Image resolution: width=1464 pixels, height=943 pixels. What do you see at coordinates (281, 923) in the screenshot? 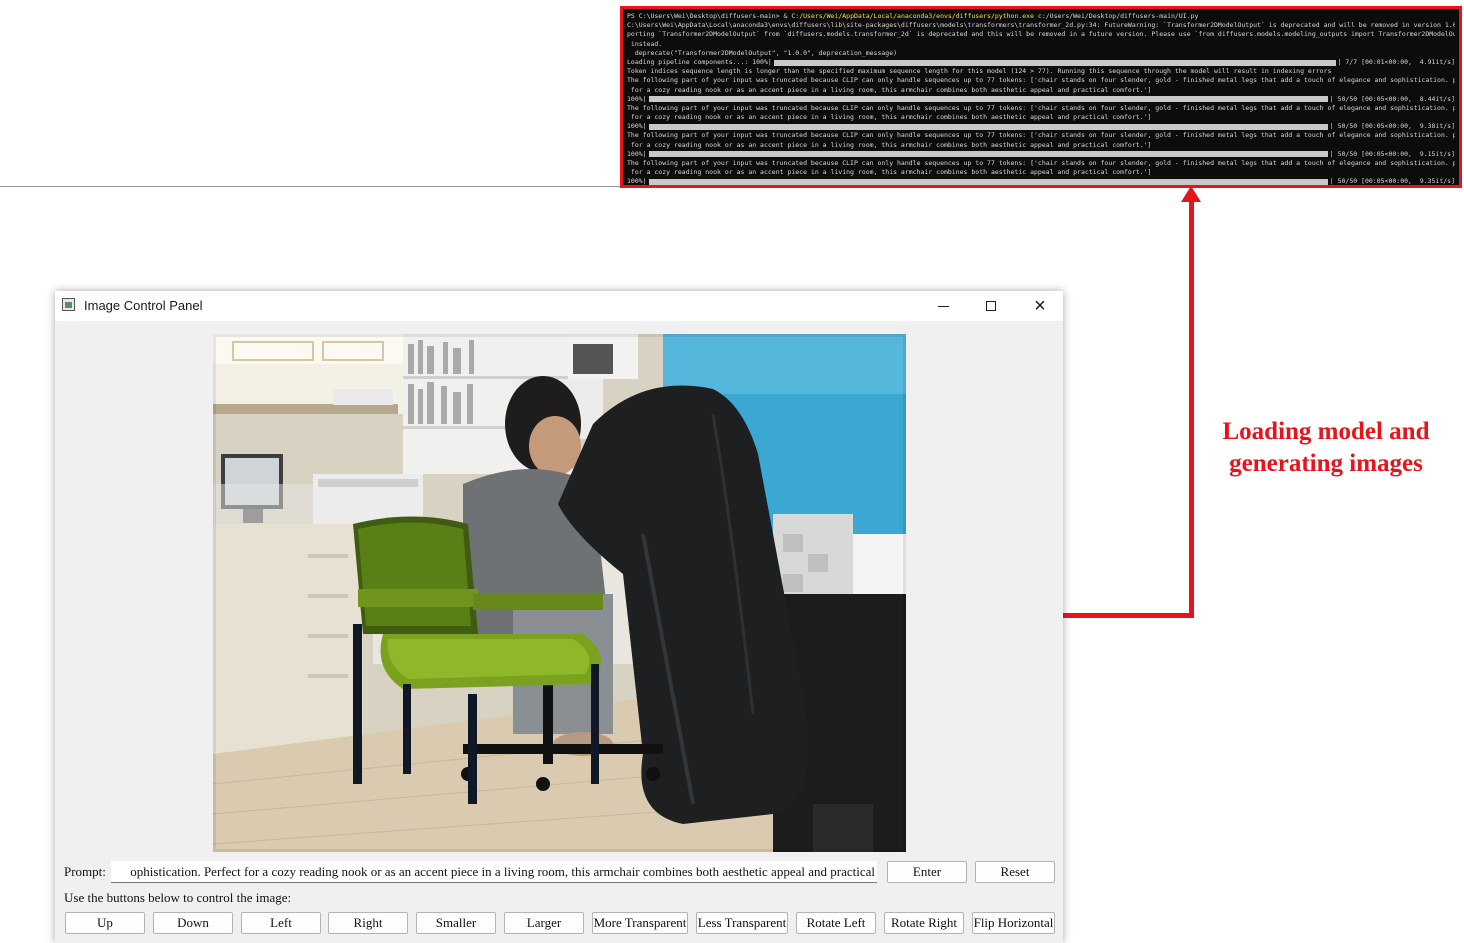
I see `left-button: Left` at bounding box center [281, 923].